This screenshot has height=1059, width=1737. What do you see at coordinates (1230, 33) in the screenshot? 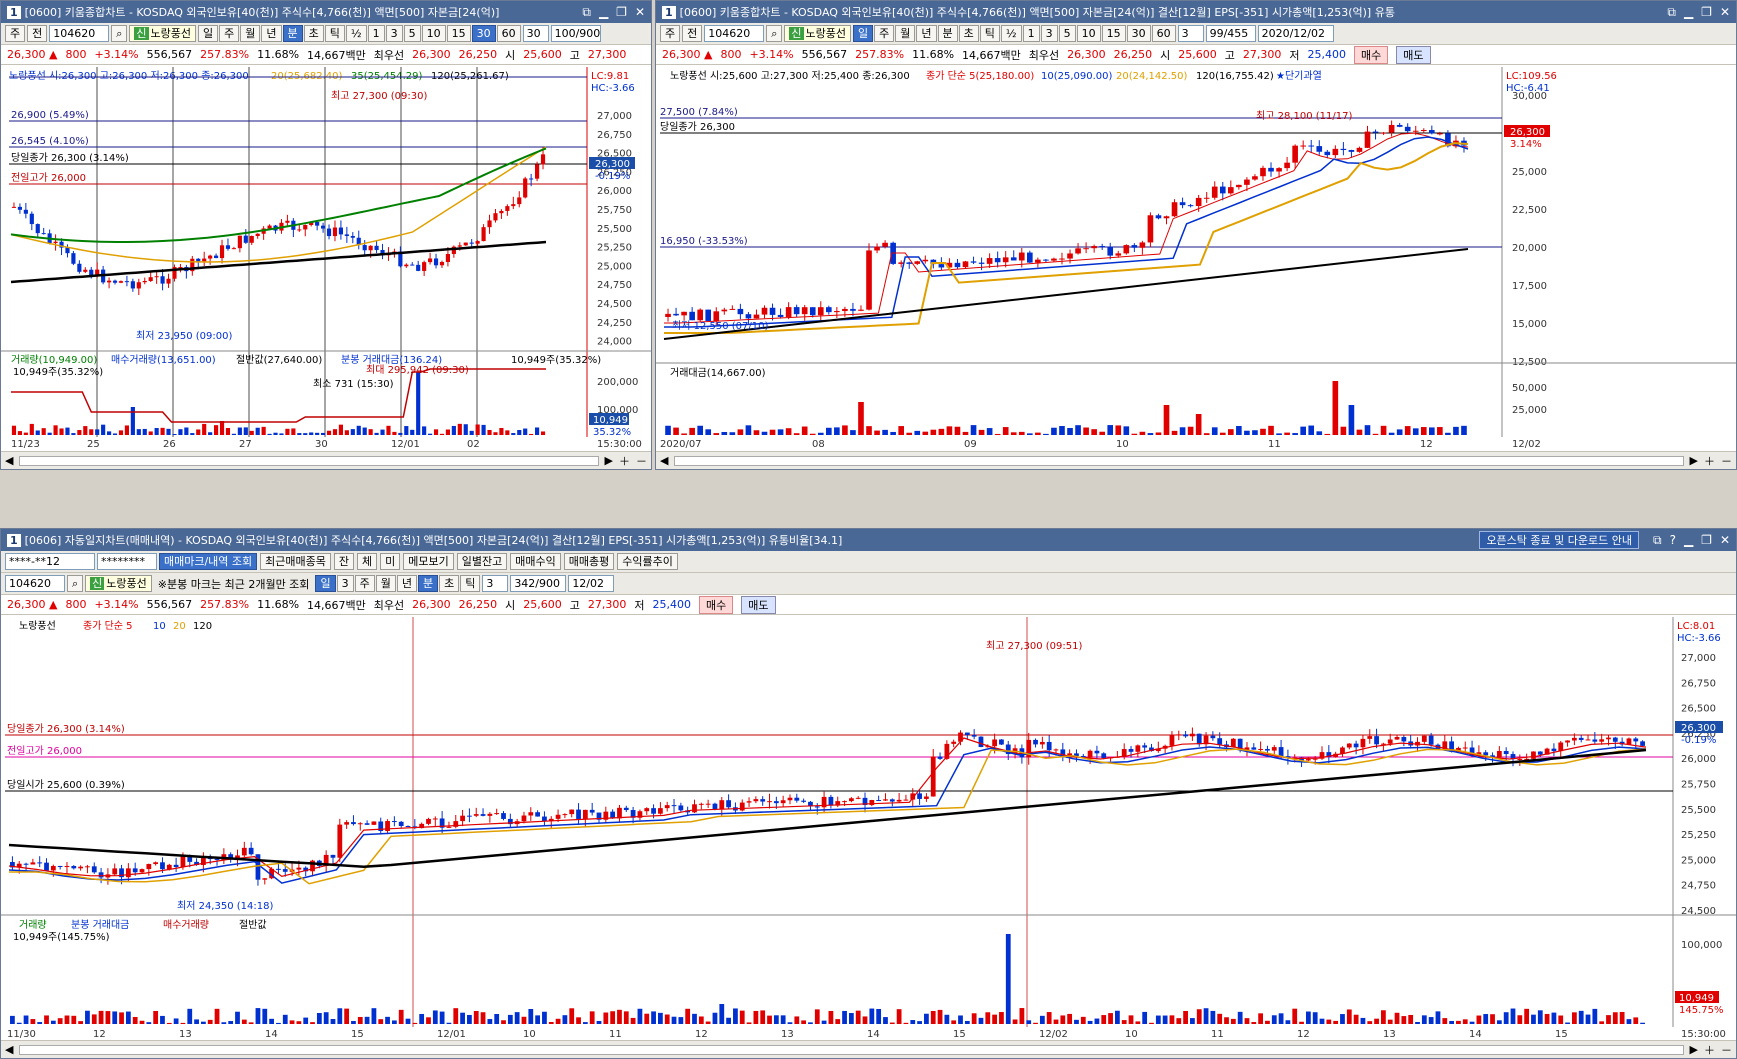
I see `count-input: 99/455` at bounding box center [1230, 33].